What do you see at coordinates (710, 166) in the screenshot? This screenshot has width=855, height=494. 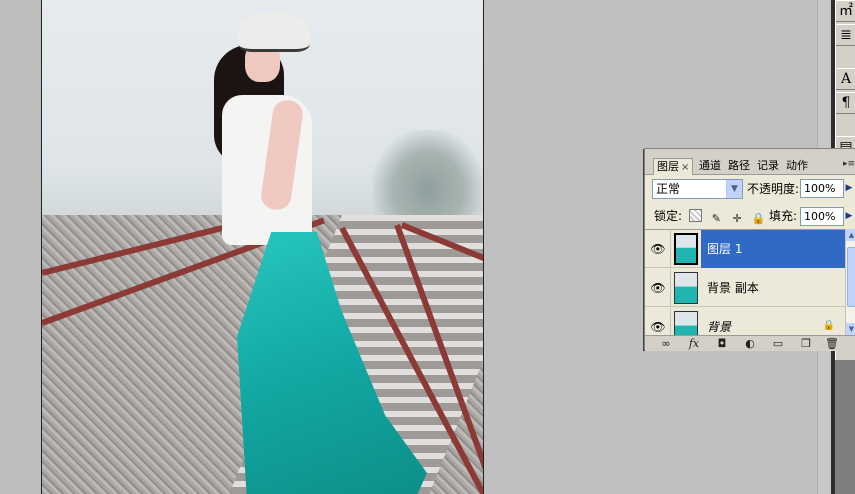 I see `tab-channels: 通道` at bounding box center [710, 166].